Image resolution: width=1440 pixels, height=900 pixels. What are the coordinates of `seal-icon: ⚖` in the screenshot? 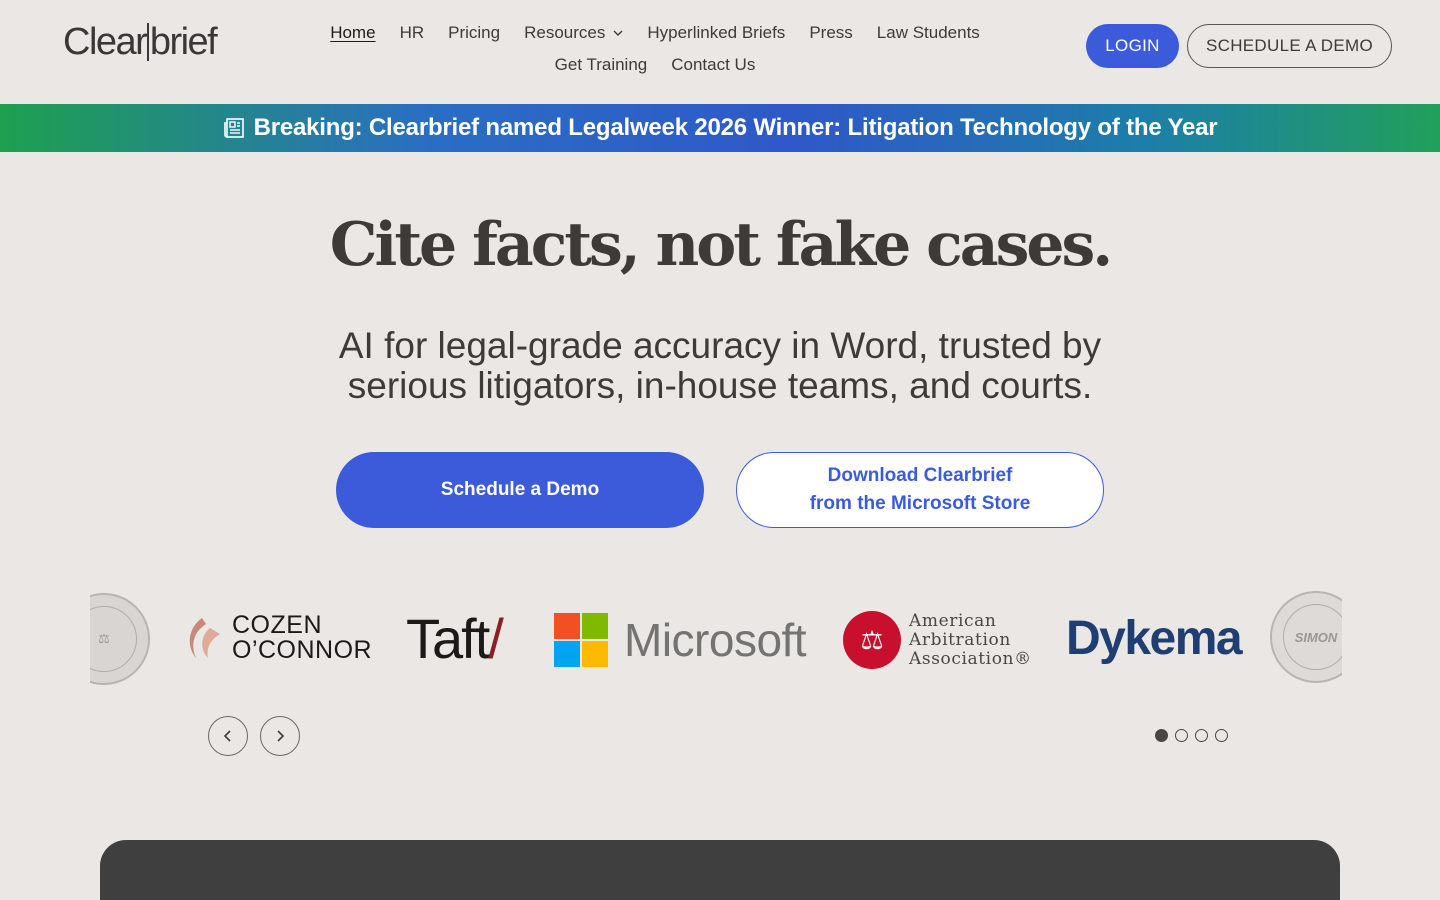 It's located at (120, 639).